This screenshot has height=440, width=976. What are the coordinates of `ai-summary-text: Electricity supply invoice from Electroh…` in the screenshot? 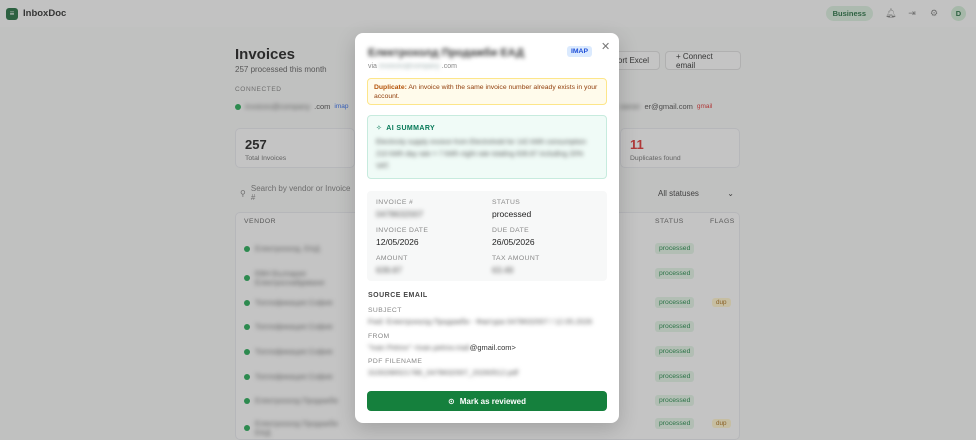 It's located at (481, 154).